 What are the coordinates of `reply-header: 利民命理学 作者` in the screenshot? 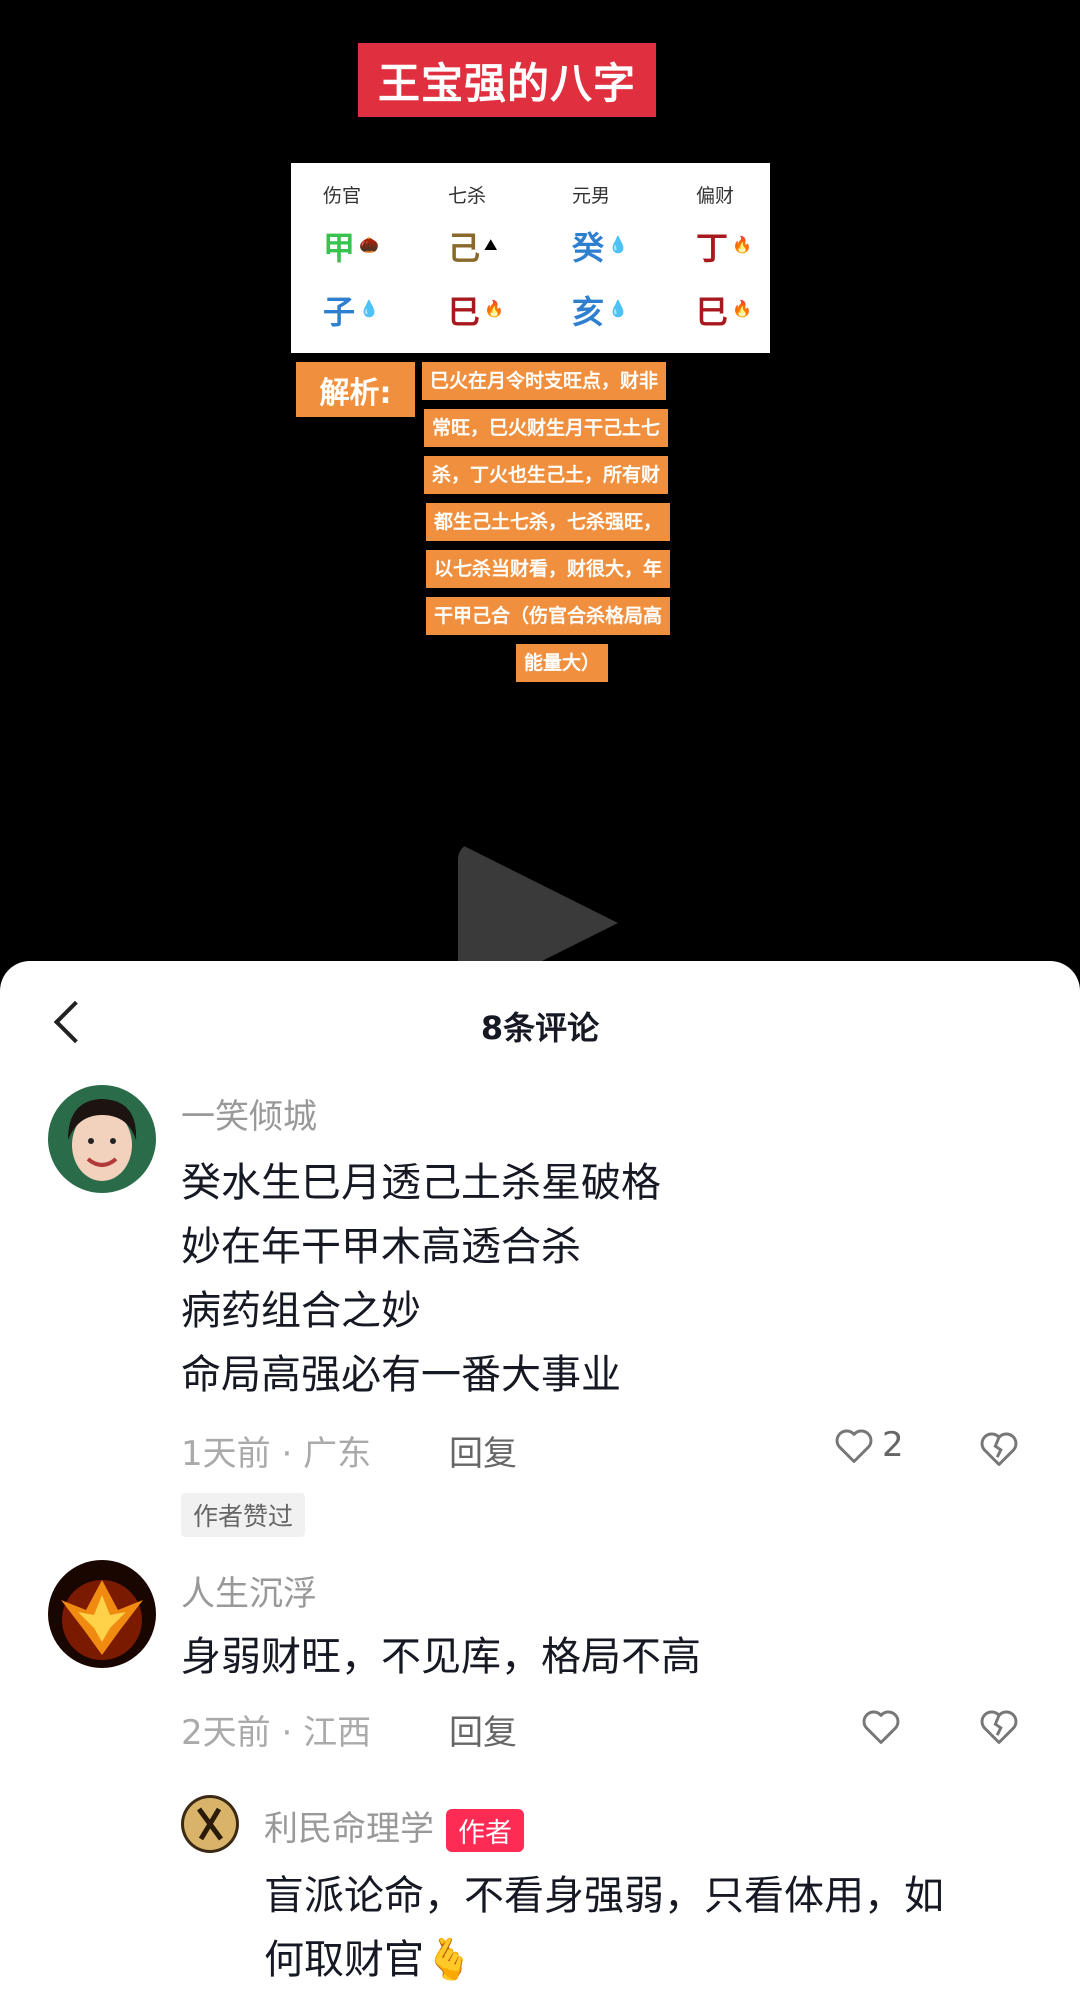 It's located at (394, 1826).